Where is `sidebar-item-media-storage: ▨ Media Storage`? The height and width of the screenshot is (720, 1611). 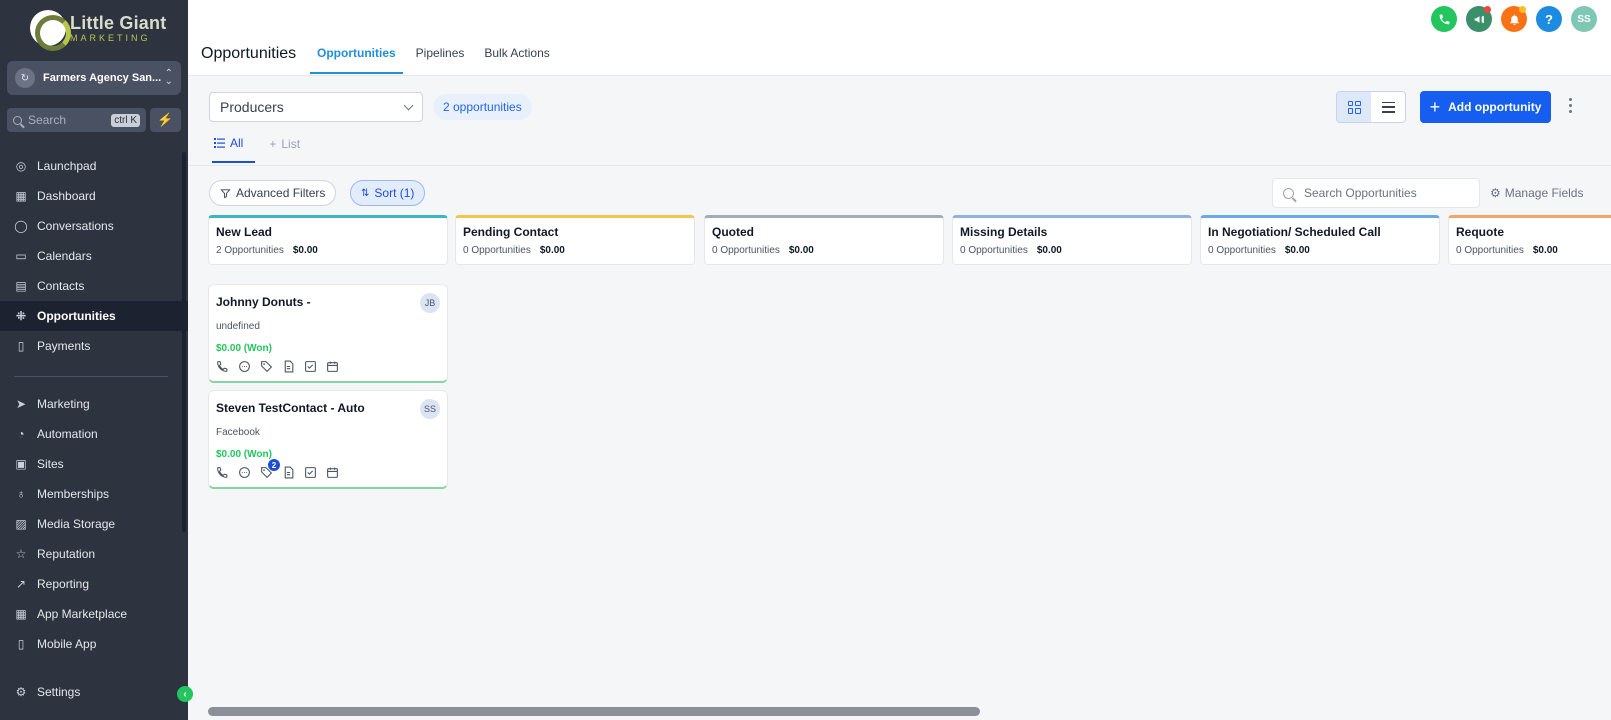 sidebar-item-media-storage: ▨ Media Storage is located at coordinates (94, 524).